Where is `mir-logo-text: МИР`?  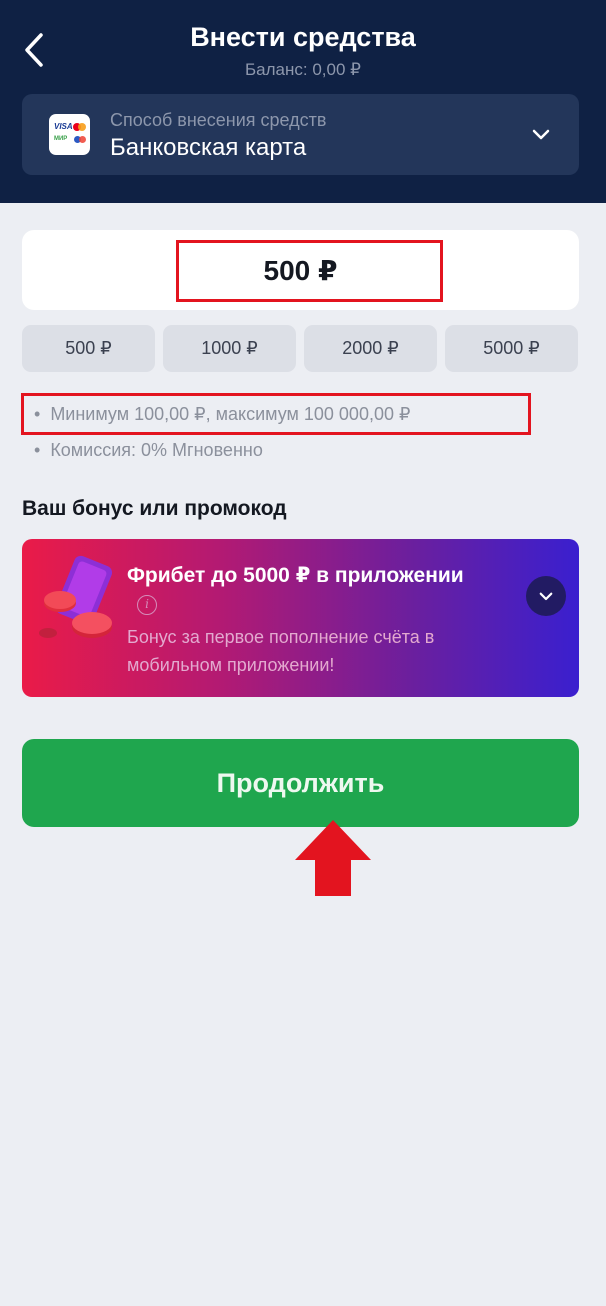 mir-logo-text: МИР is located at coordinates (61, 139).